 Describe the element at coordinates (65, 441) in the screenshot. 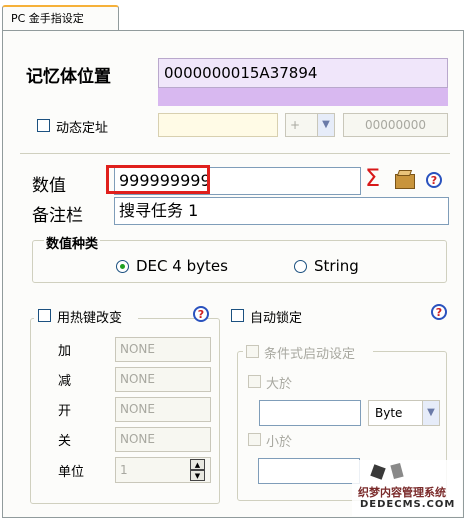

I see `hotkey-off-label: 关` at that location.